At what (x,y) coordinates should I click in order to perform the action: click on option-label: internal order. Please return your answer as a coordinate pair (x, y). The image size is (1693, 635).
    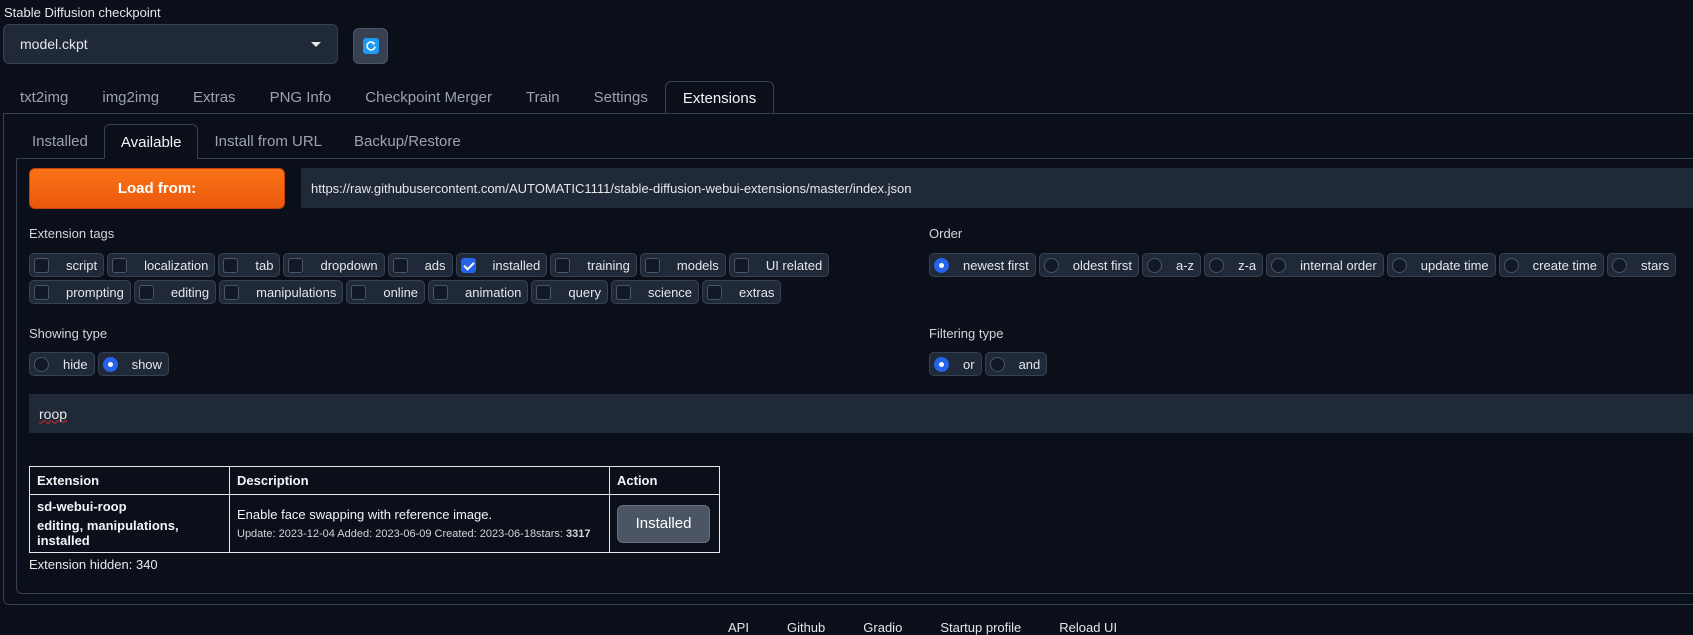
    Looking at the image, I should click on (1338, 265).